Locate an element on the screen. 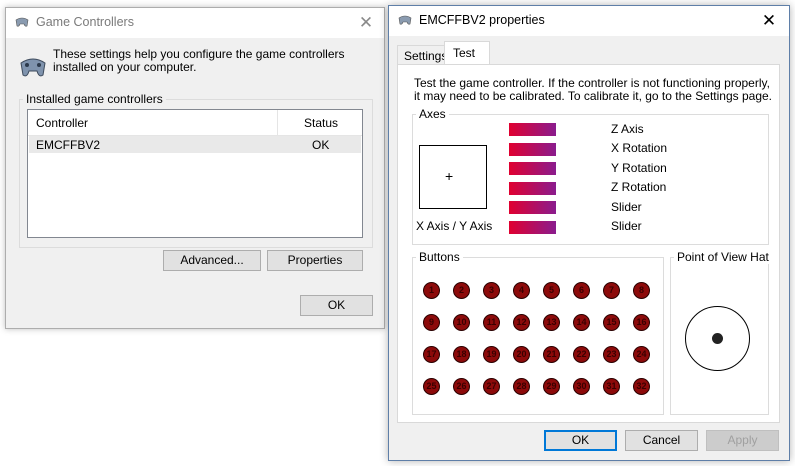 The height and width of the screenshot is (466, 795). joystick-button-7: 7 is located at coordinates (611, 290).